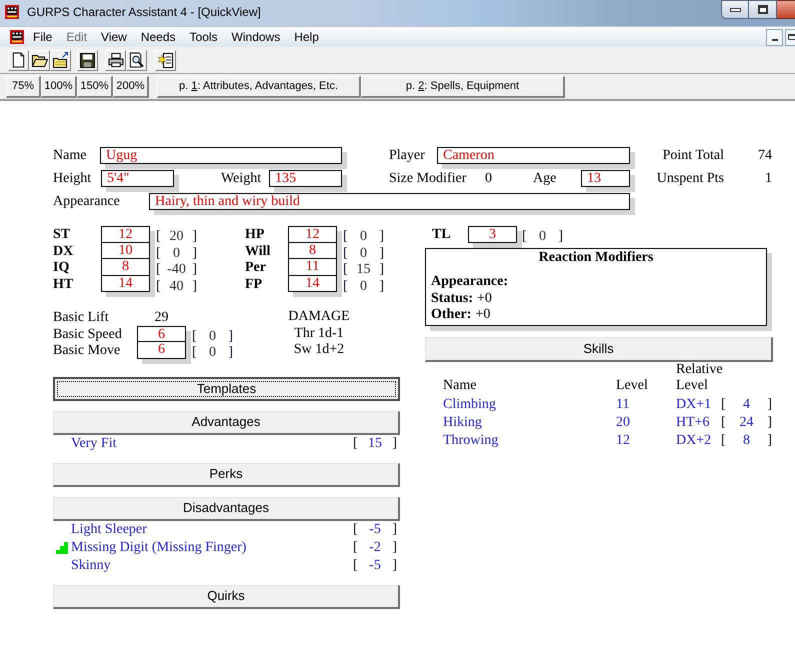  I want to click on field-label: HP, so click(254, 234).